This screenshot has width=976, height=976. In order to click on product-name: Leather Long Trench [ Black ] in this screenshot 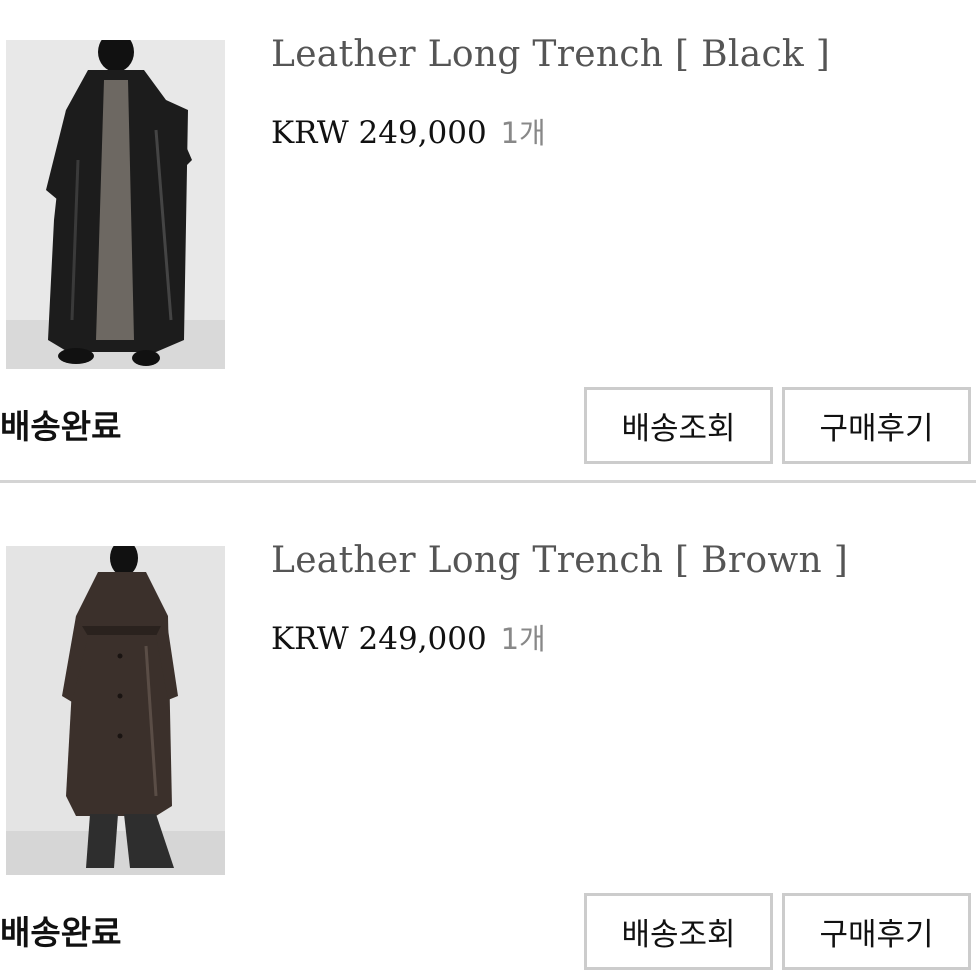, I will do `click(550, 54)`.